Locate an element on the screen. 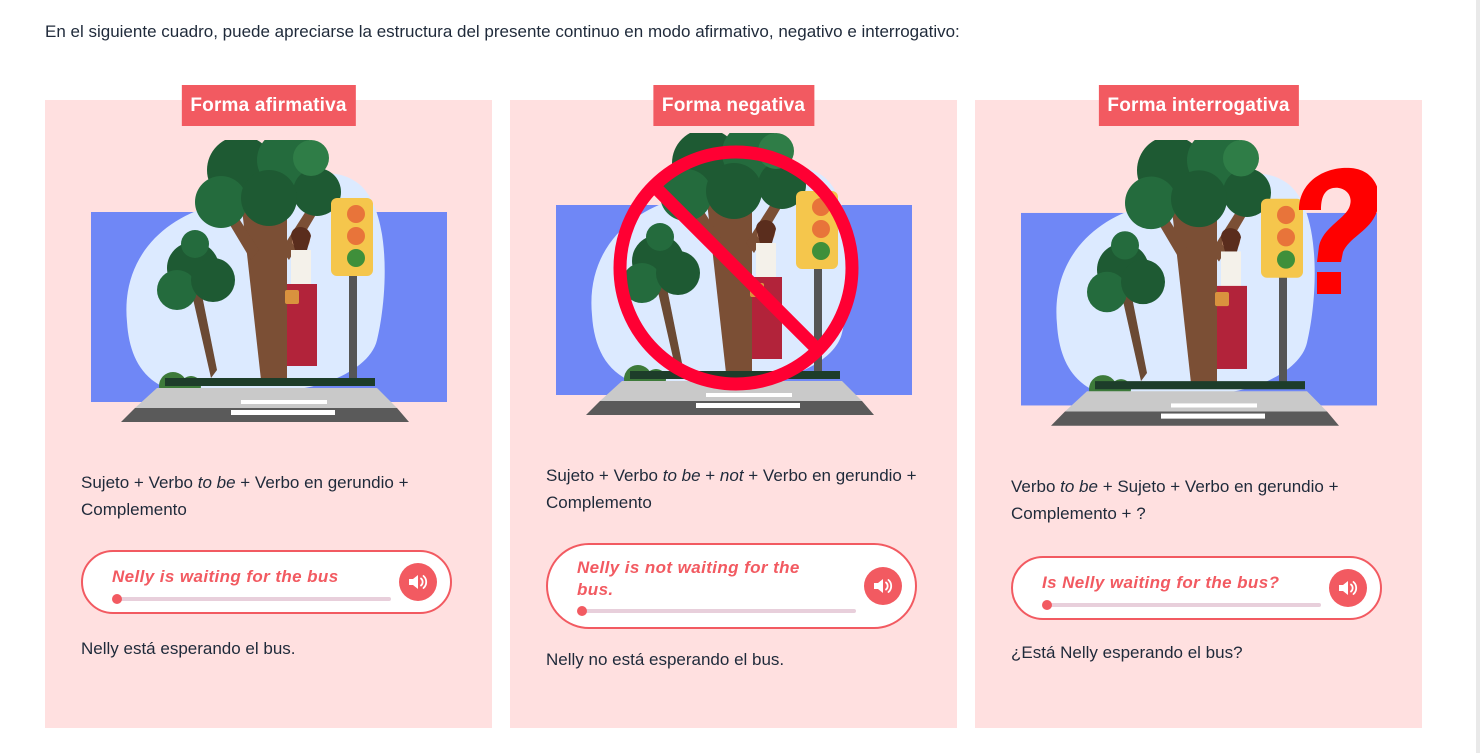  translation-text: ¿Está Nelly esperando el bus? is located at coordinates (1127, 652).